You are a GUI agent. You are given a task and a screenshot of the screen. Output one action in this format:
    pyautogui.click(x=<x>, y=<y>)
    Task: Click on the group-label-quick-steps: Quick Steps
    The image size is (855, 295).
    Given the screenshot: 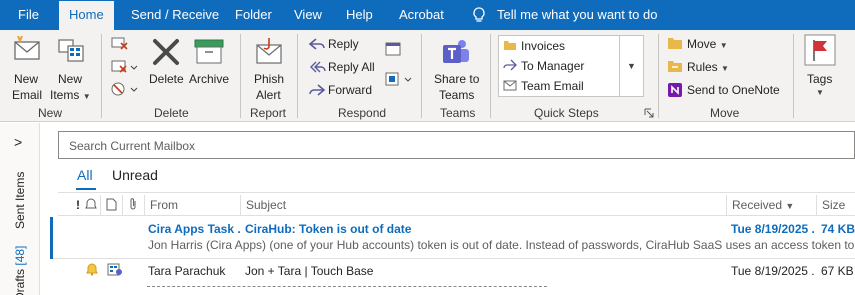 What is the action you would take?
    pyautogui.click(x=566, y=113)
    